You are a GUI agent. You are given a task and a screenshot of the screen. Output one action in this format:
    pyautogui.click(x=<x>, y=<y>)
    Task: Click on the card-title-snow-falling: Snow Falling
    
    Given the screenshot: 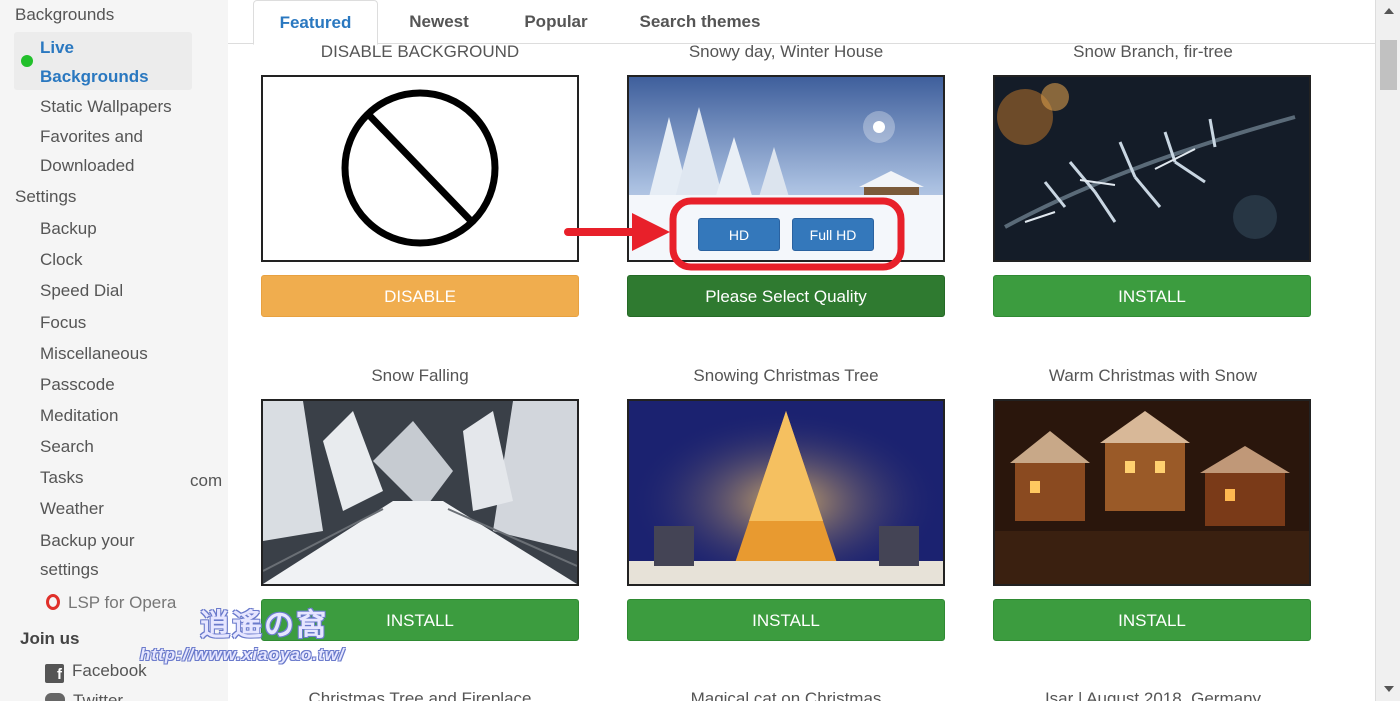 What is the action you would take?
    pyautogui.click(x=420, y=375)
    